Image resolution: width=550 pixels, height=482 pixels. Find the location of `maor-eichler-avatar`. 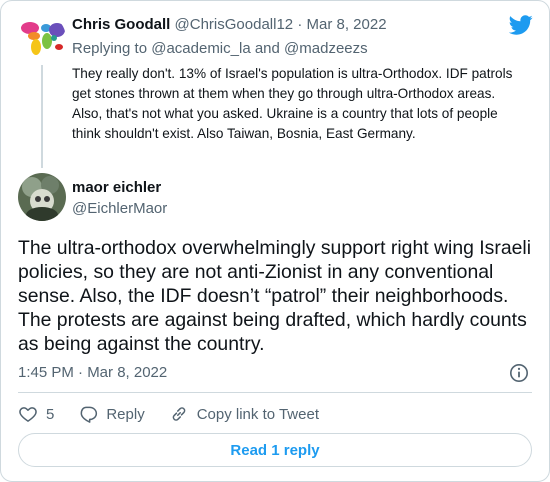

maor-eichler-avatar is located at coordinates (42, 197).